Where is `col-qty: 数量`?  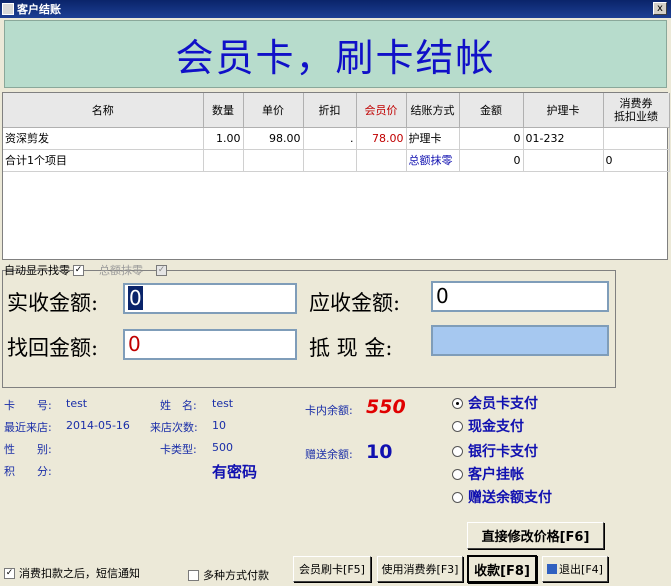
col-qty: 数量 is located at coordinates (223, 110).